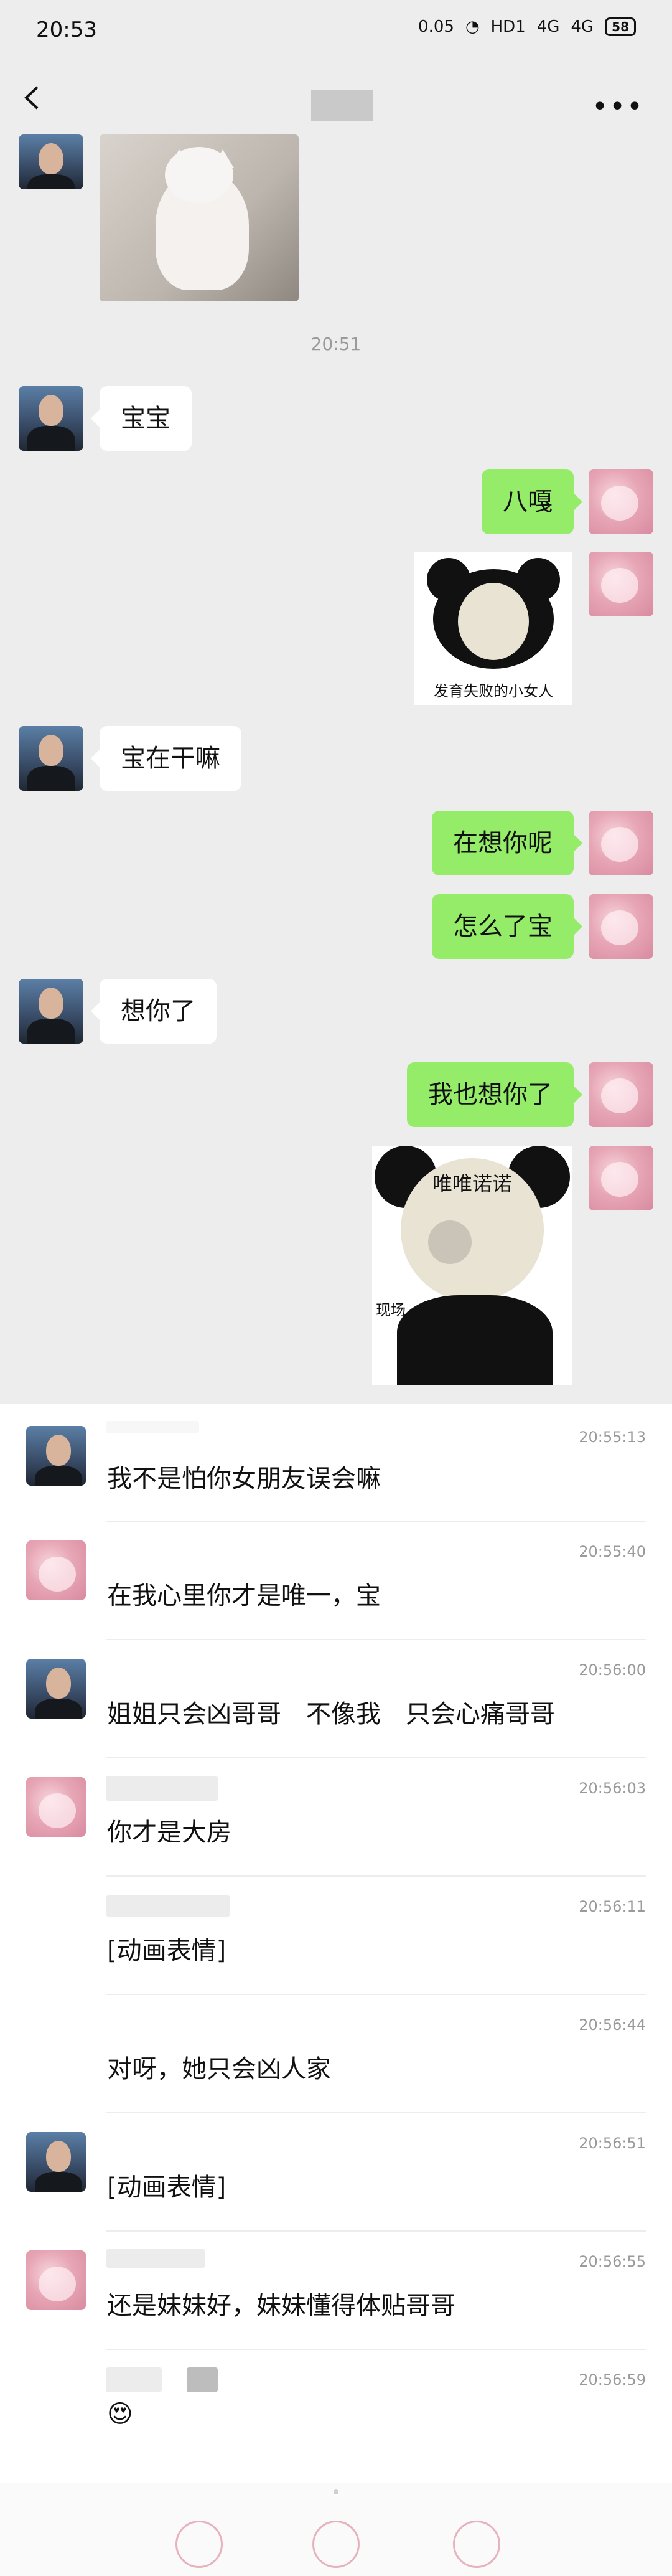  What do you see at coordinates (336, 1581) in the screenshot?
I see `record-item: 20:55:40 在我心里你才是唯一，宝` at bounding box center [336, 1581].